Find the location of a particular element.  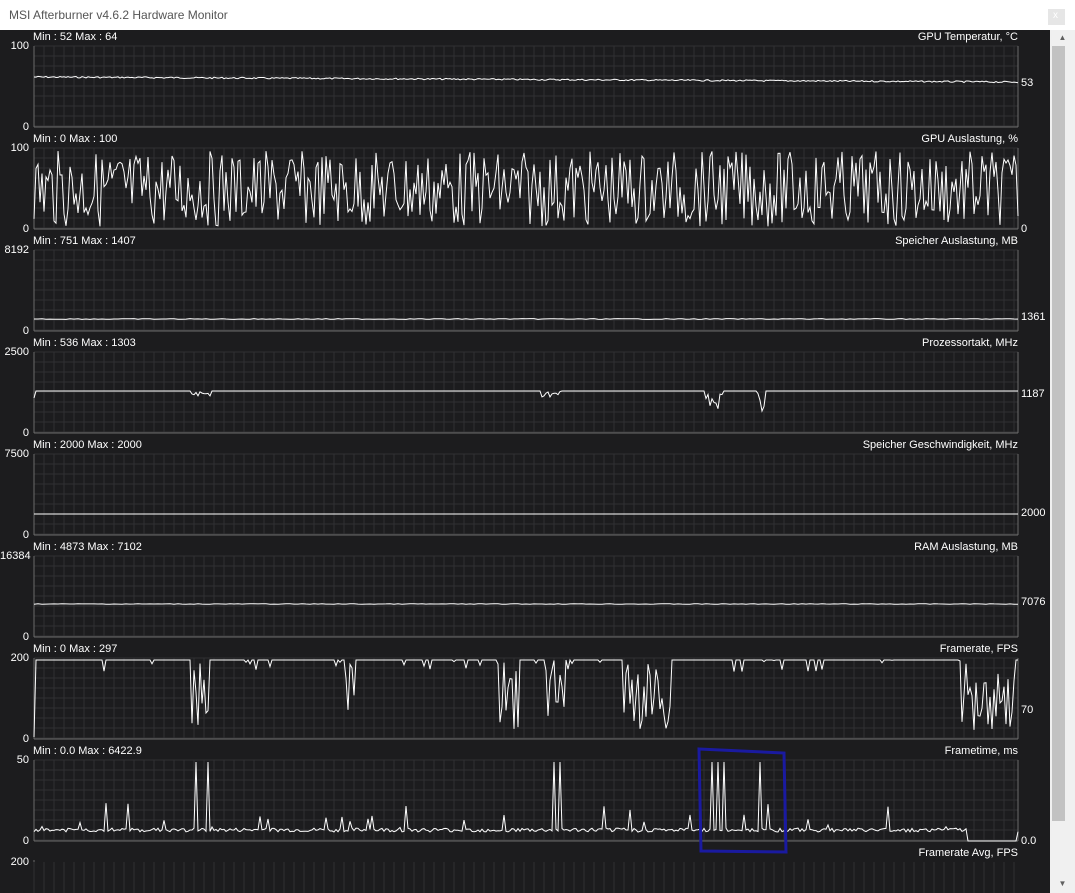

trace-ram is located at coordinates (525, 604).